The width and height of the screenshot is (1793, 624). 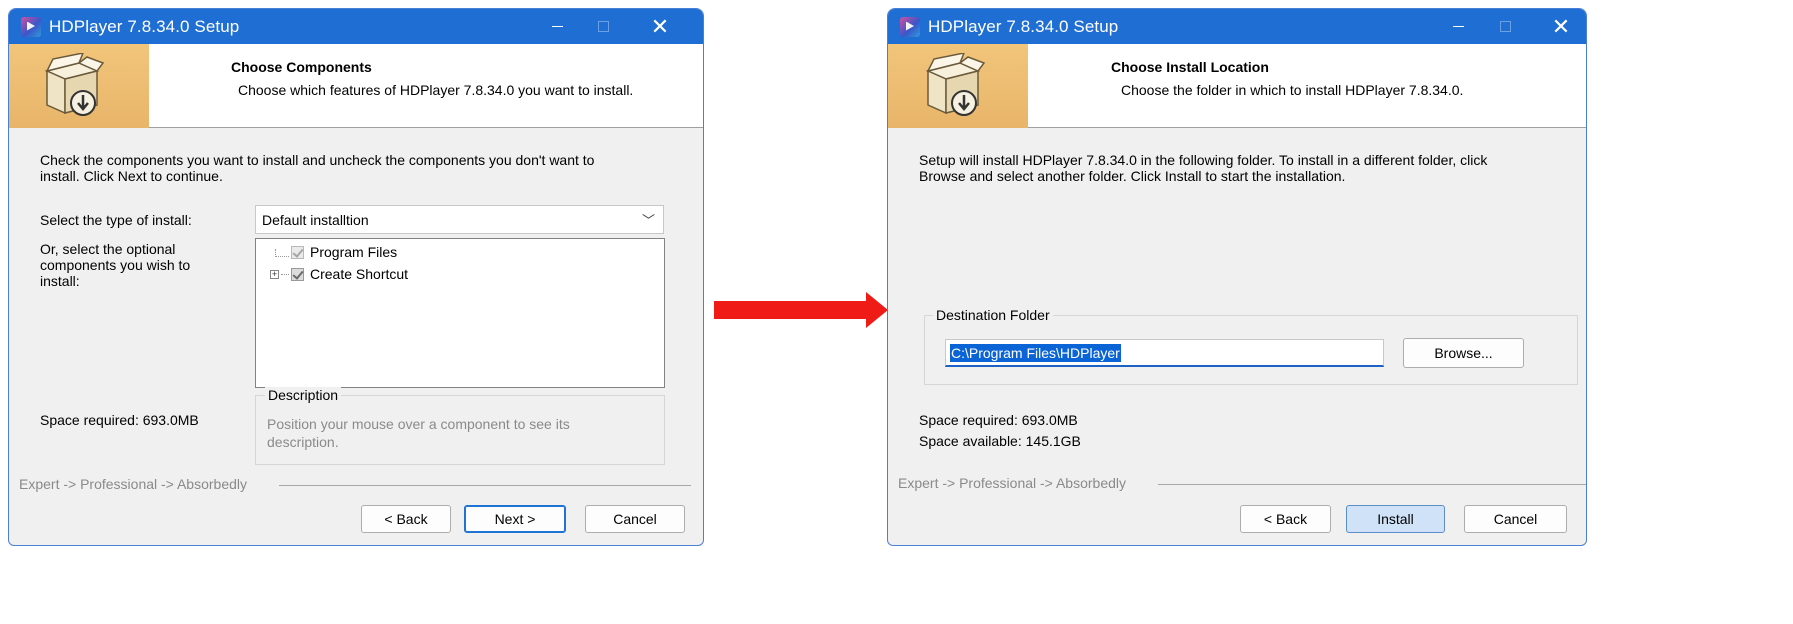 I want to click on create-shortcut-checkbox, so click(x=297, y=274).